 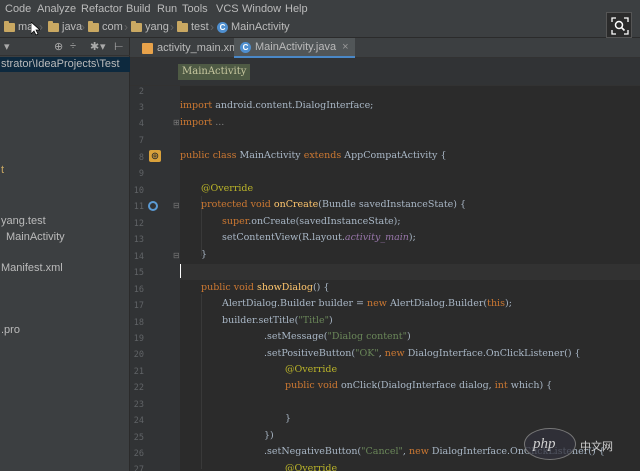 I want to click on menu-refactor: Refactor, so click(x=102, y=9).